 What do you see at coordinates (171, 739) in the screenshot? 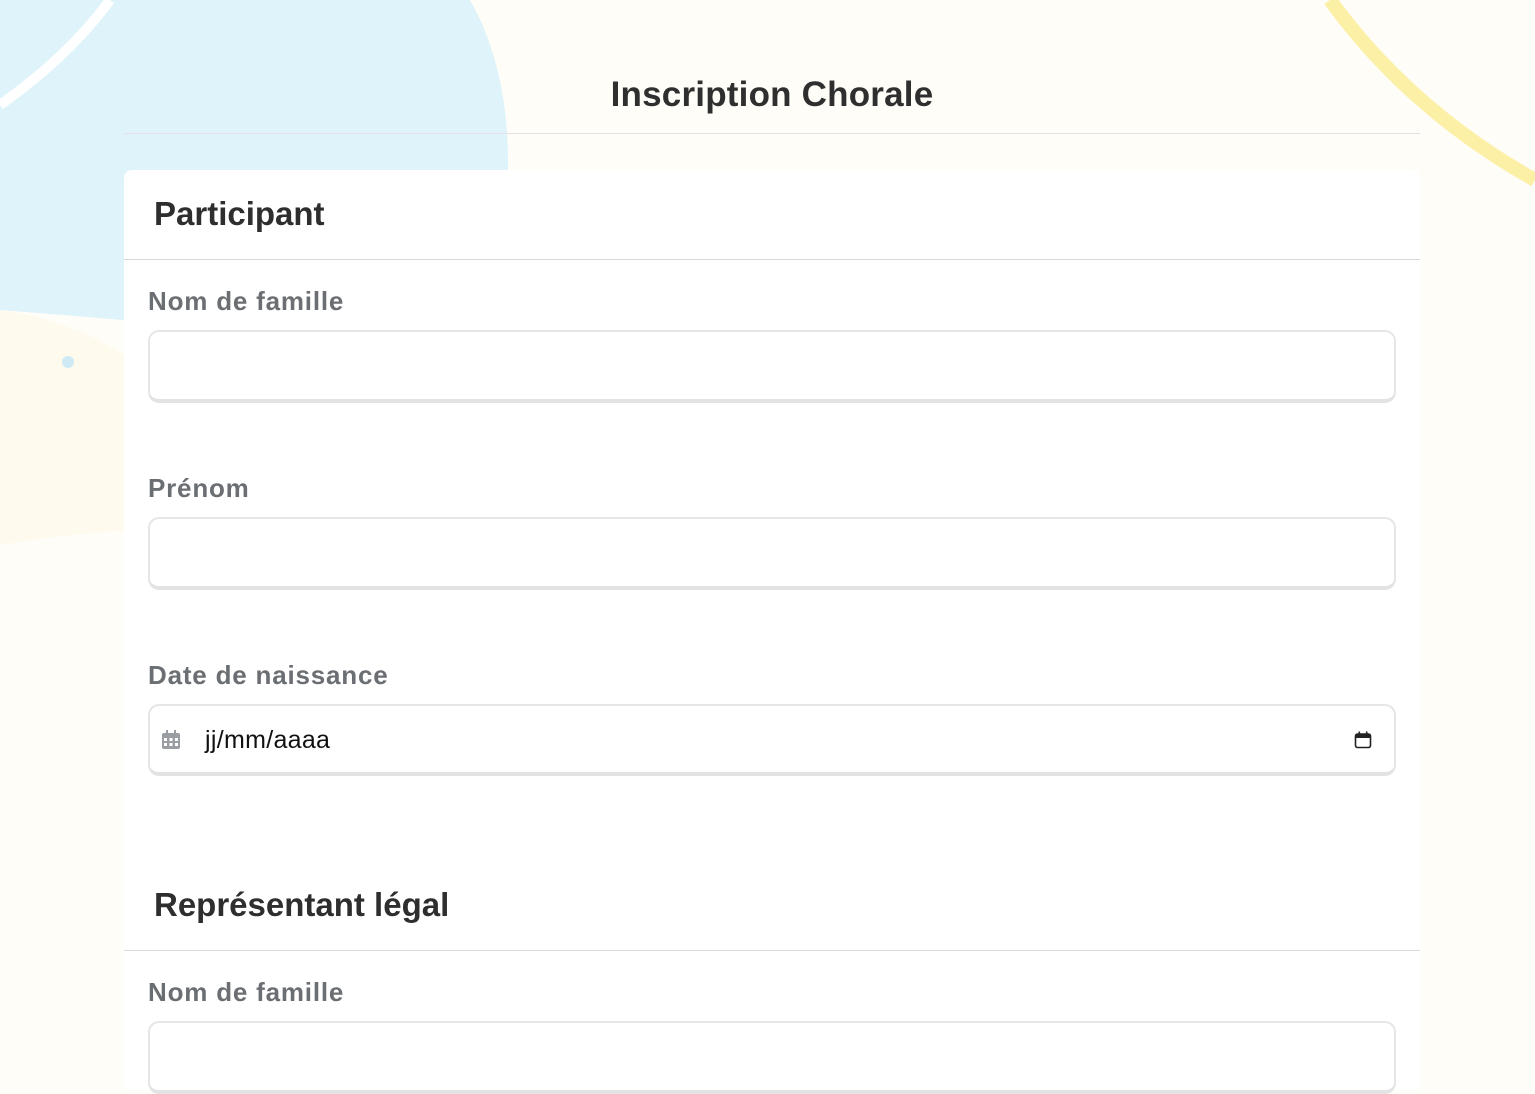
I see `calendar-grid-icon` at bounding box center [171, 739].